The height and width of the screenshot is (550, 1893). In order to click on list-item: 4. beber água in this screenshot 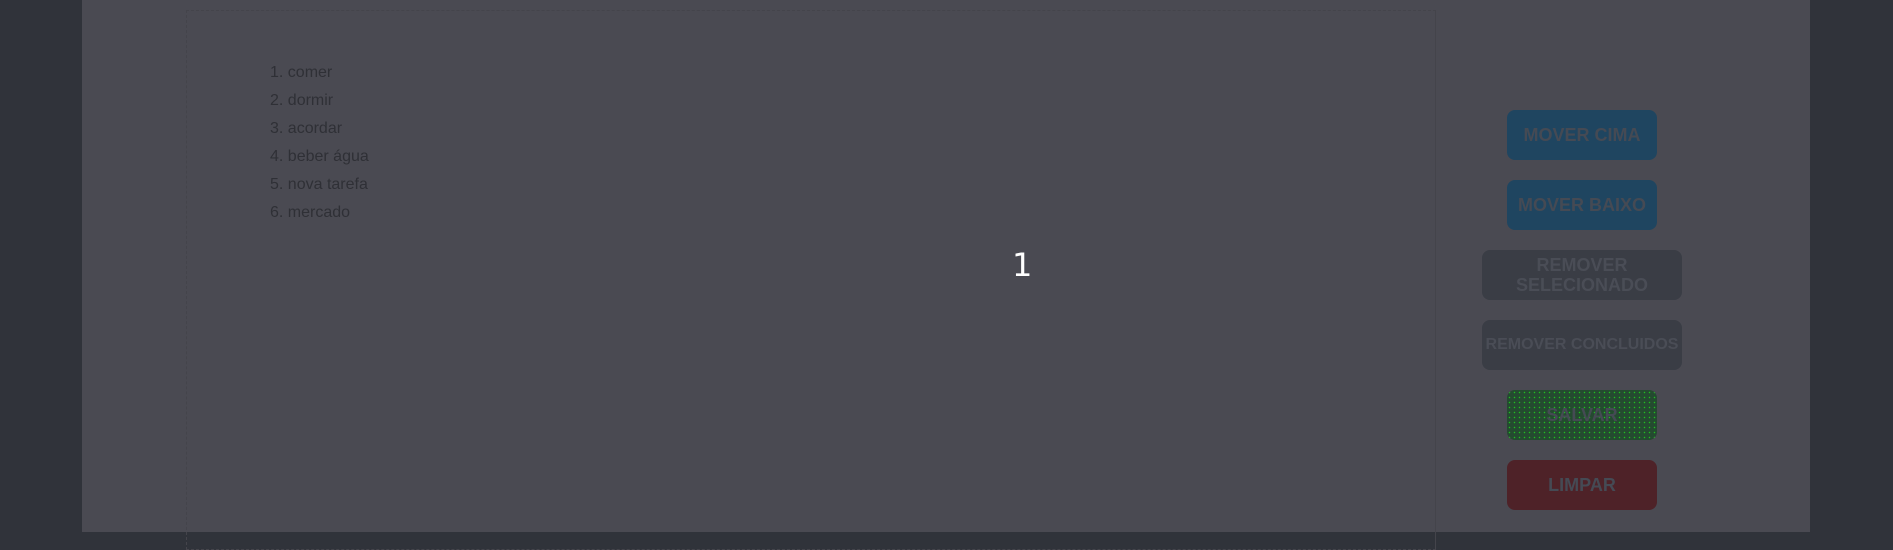, I will do `click(319, 157)`.